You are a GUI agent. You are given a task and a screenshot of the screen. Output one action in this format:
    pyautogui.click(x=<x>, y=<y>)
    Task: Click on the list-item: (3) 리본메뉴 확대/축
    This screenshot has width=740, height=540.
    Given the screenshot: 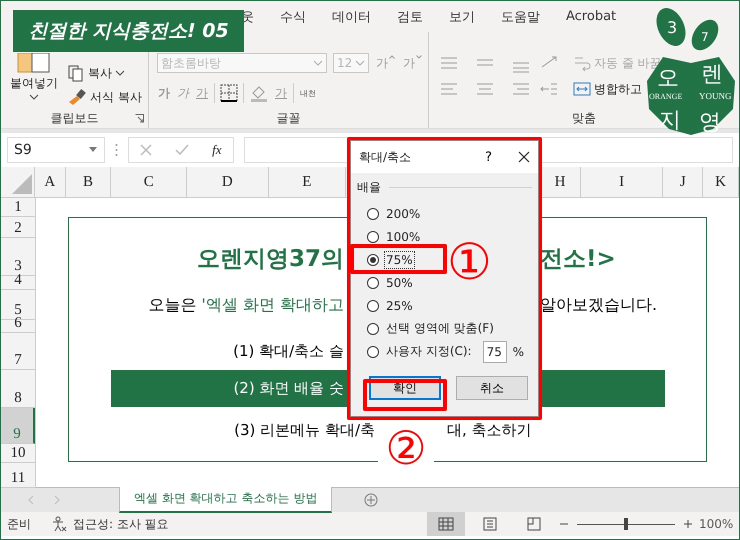 What is the action you would take?
    pyautogui.click(x=304, y=430)
    